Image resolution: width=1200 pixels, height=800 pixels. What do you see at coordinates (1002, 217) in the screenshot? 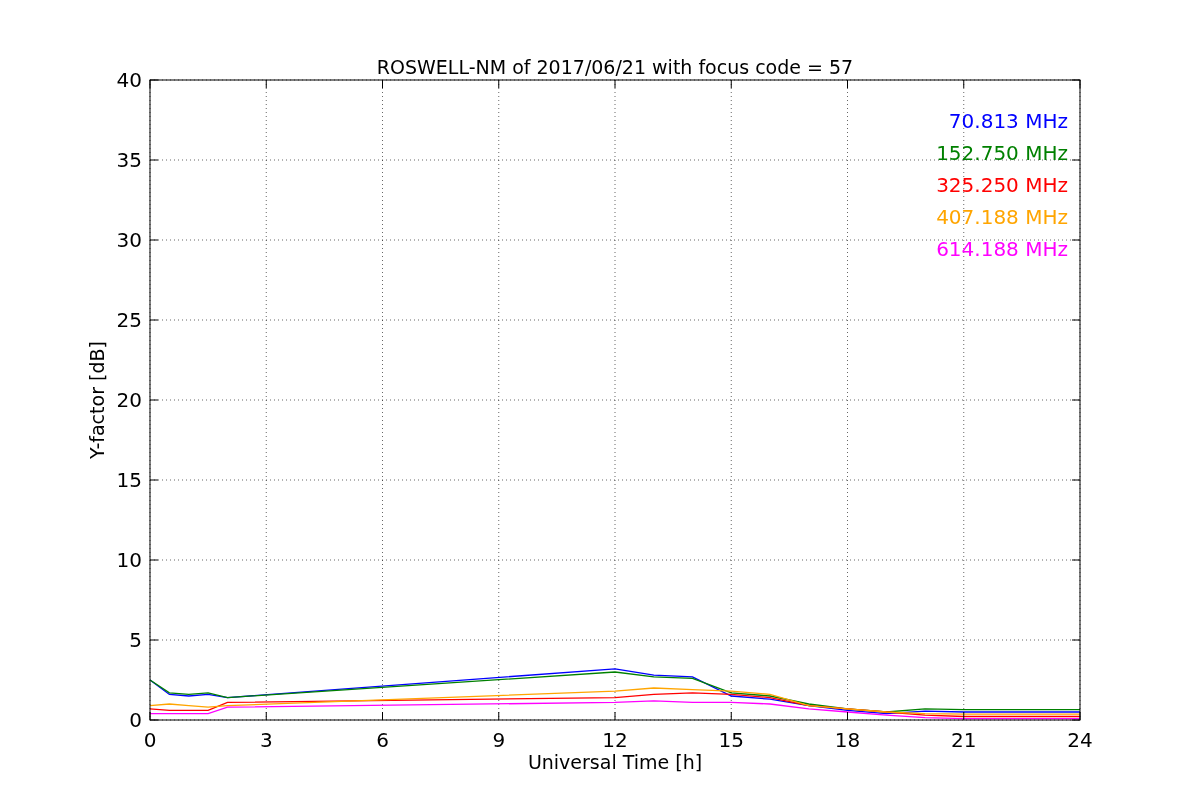
I see `legend-label: 407.188 MHz` at bounding box center [1002, 217].